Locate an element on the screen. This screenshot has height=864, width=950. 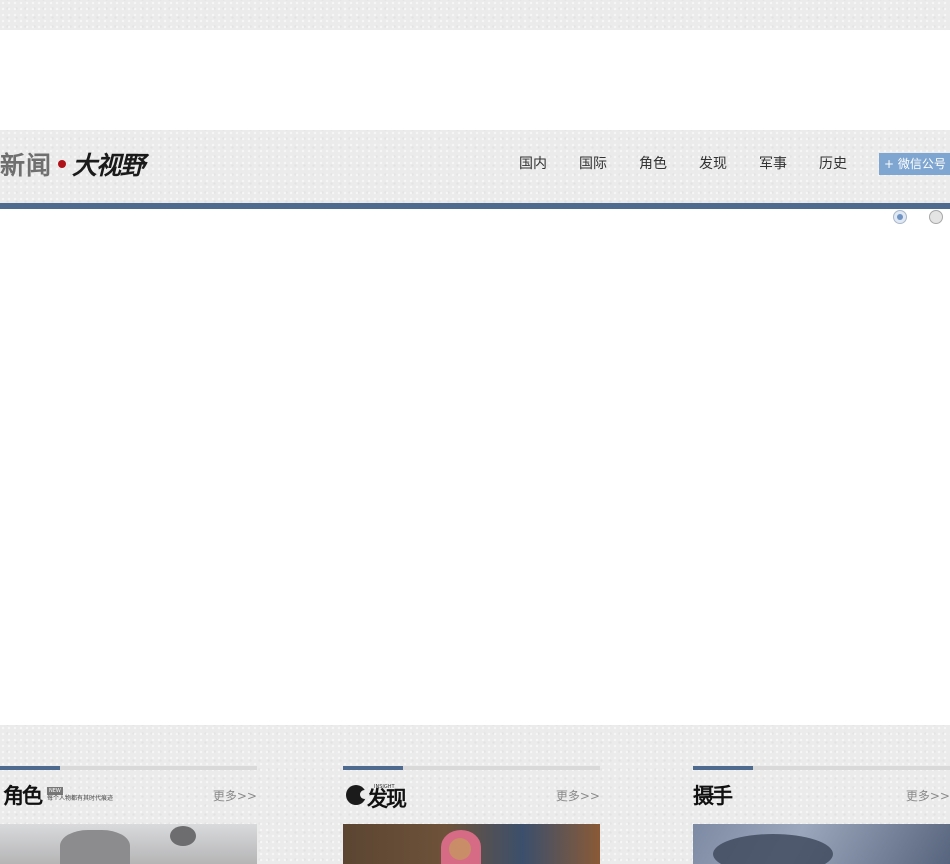
section-title: 摄手 is located at coordinates (713, 796).